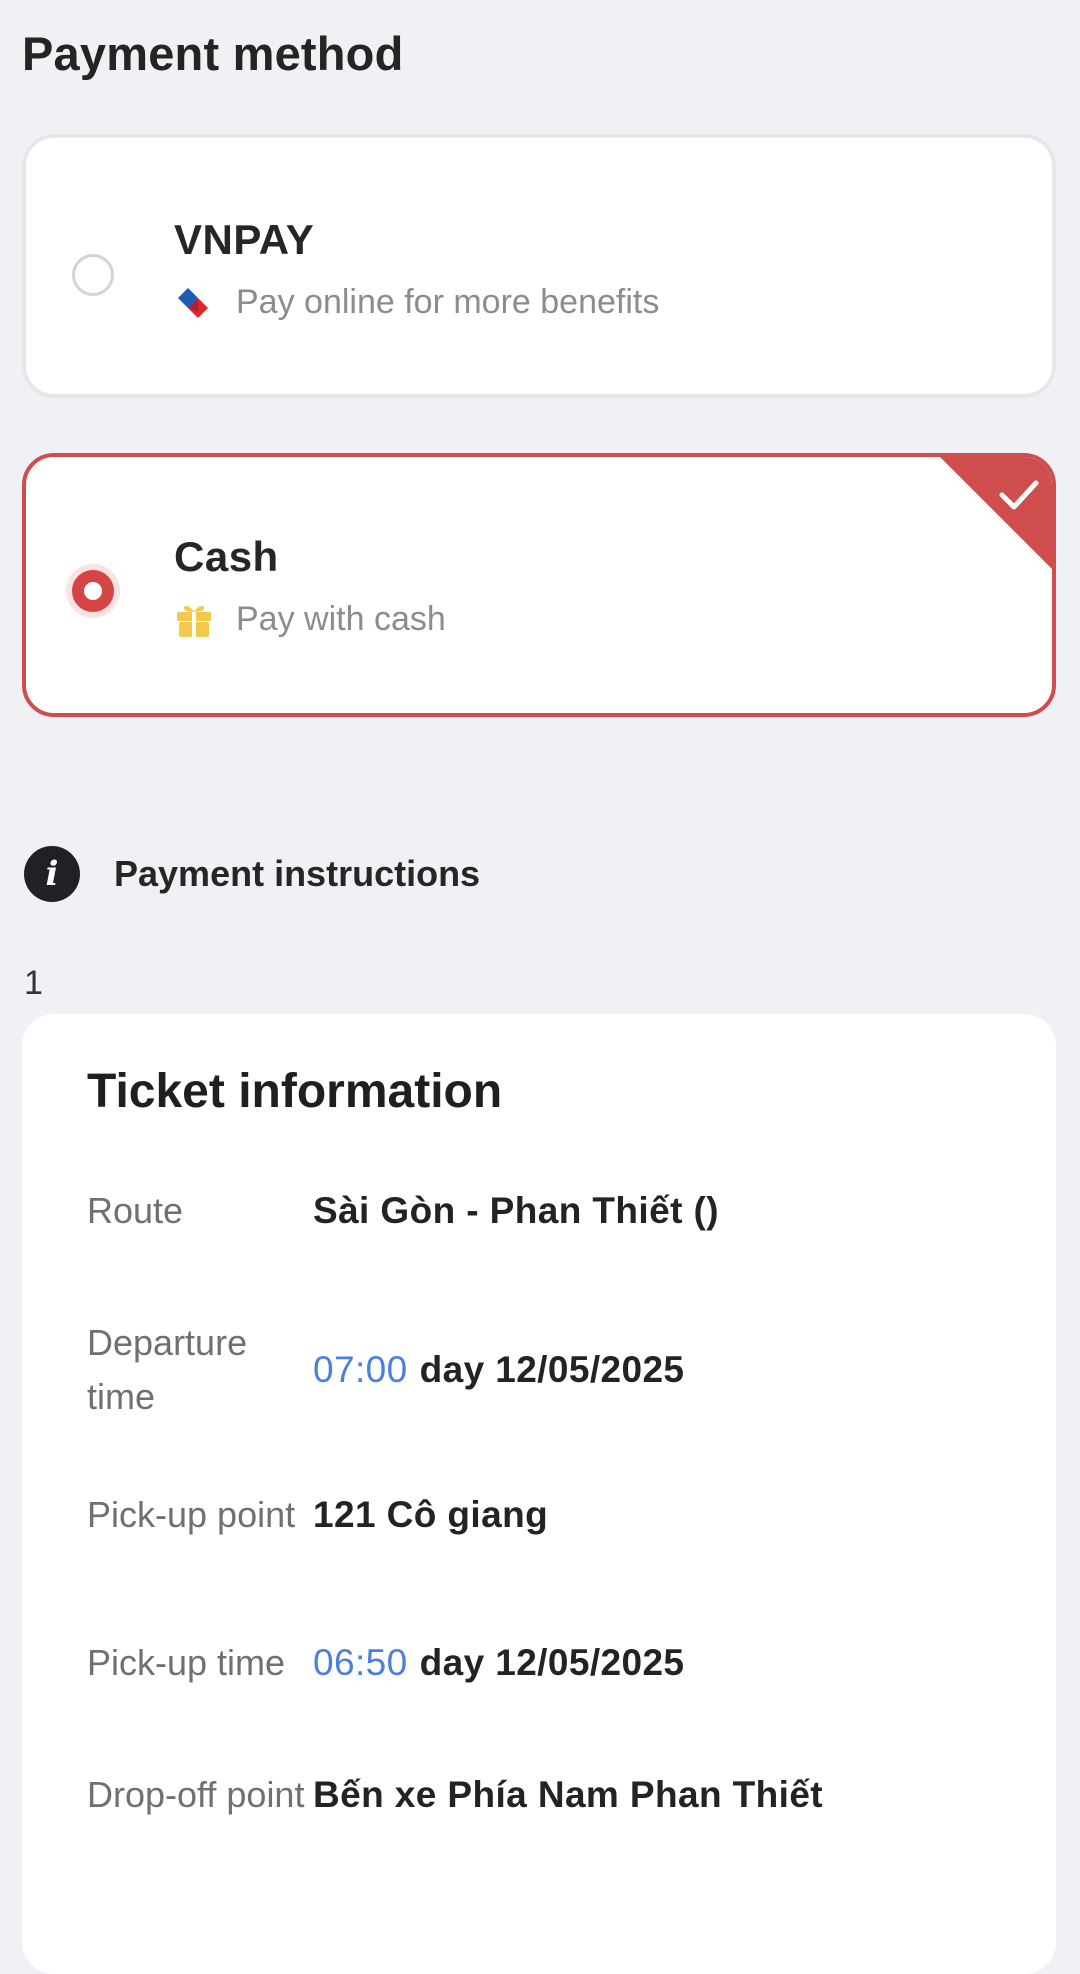  Describe the element at coordinates (191, 1514) in the screenshot. I see `pickup-point-label: Pick-up point` at that location.